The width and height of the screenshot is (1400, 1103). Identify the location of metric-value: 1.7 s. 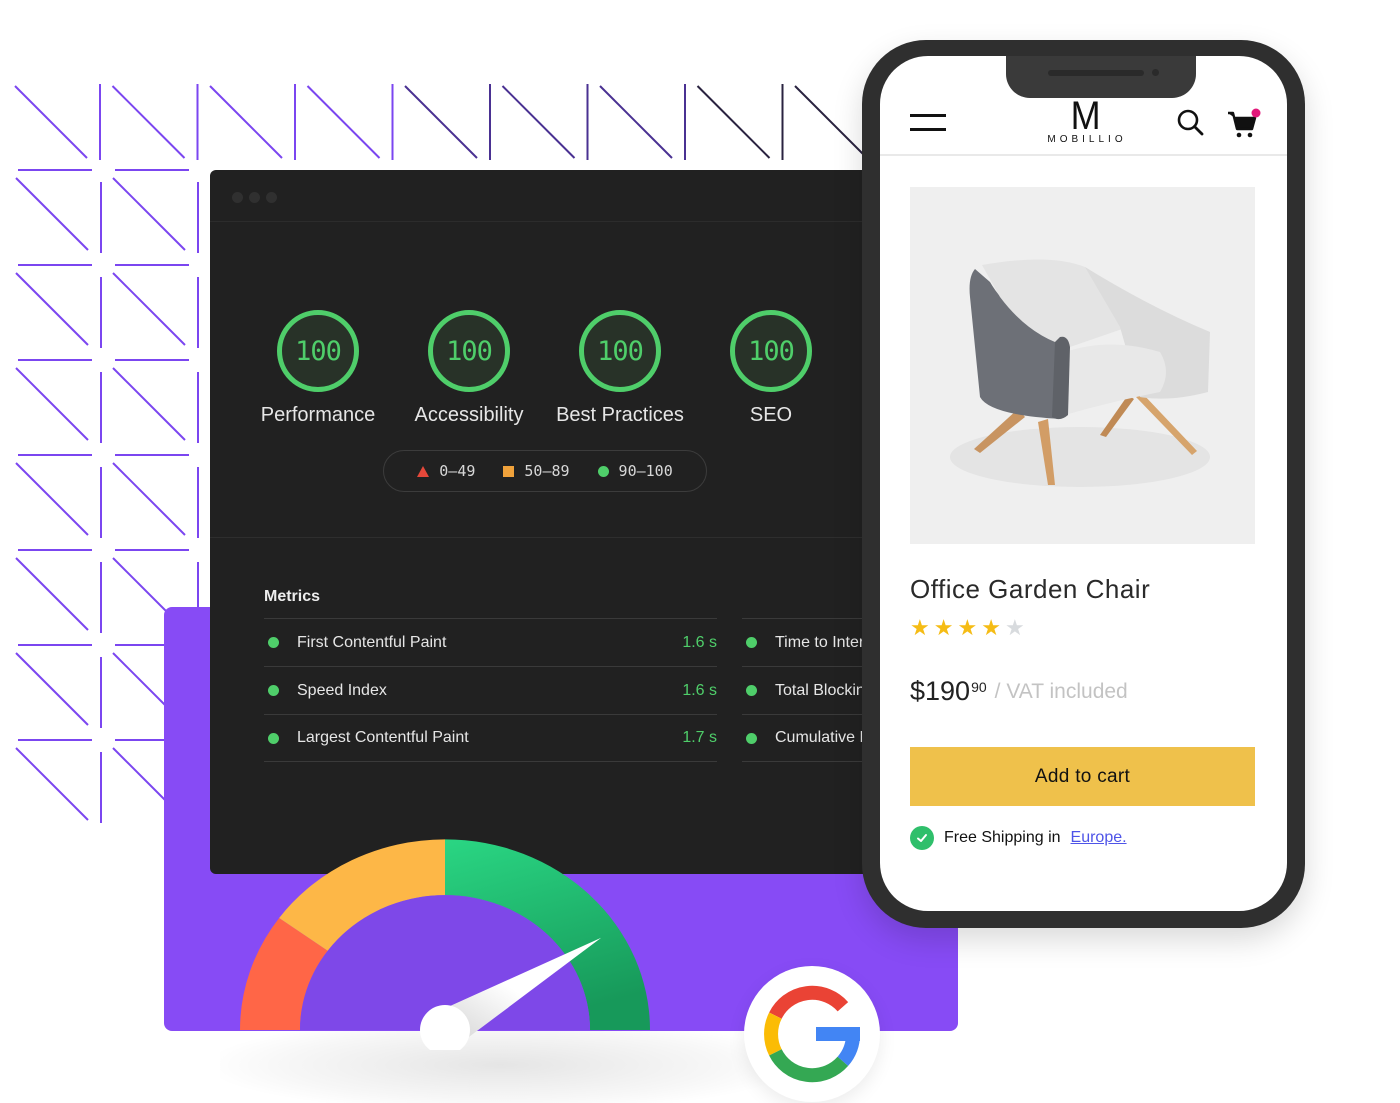
(699, 737).